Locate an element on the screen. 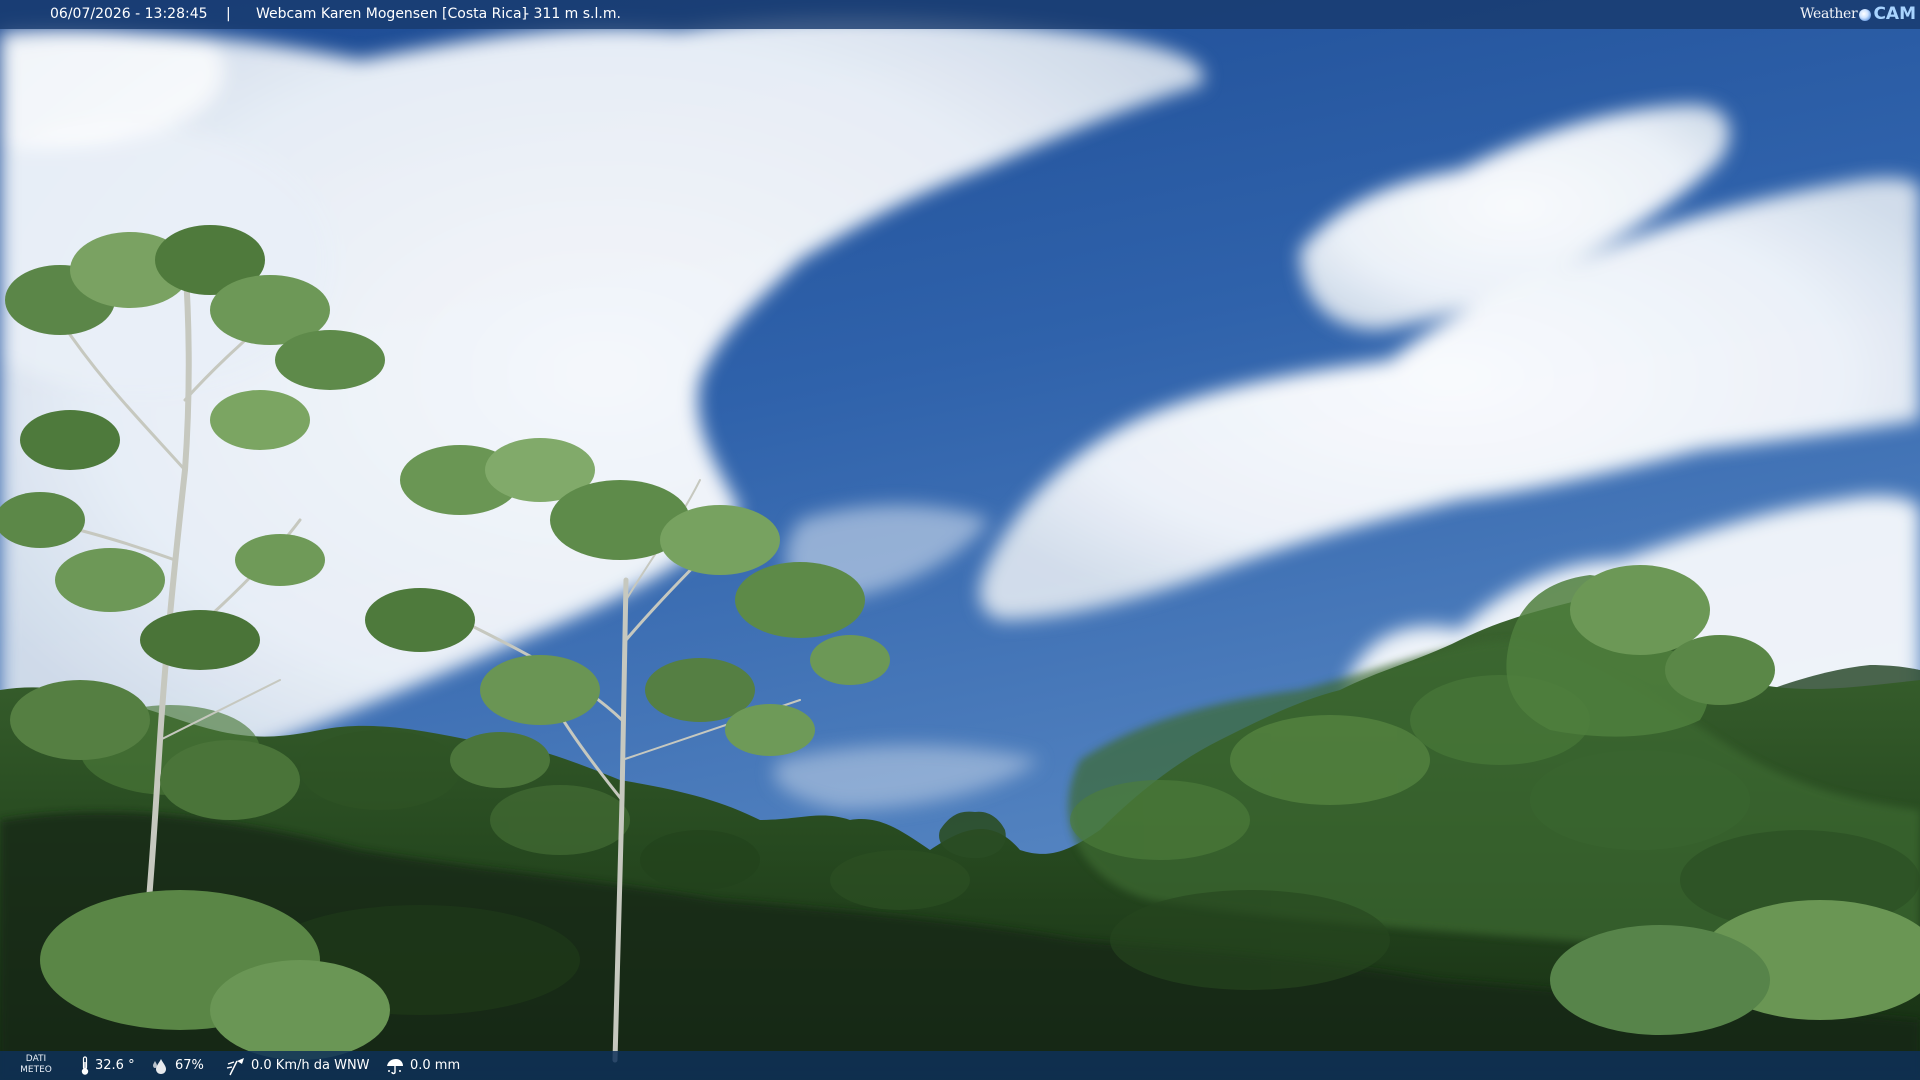 Image resolution: width=1920 pixels, height=1080 pixels. wind-icon is located at coordinates (235, 1066).